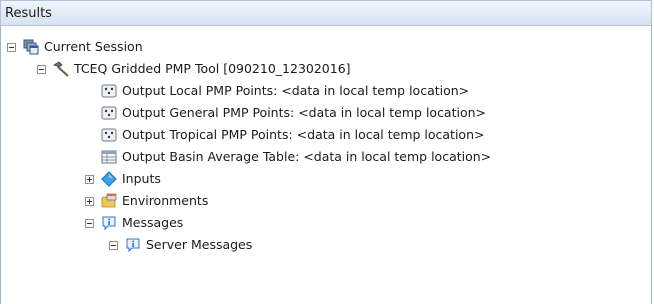 The height and width of the screenshot is (304, 654). Describe the element at coordinates (109, 157) in the screenshot. I see `table-icon` at that location.